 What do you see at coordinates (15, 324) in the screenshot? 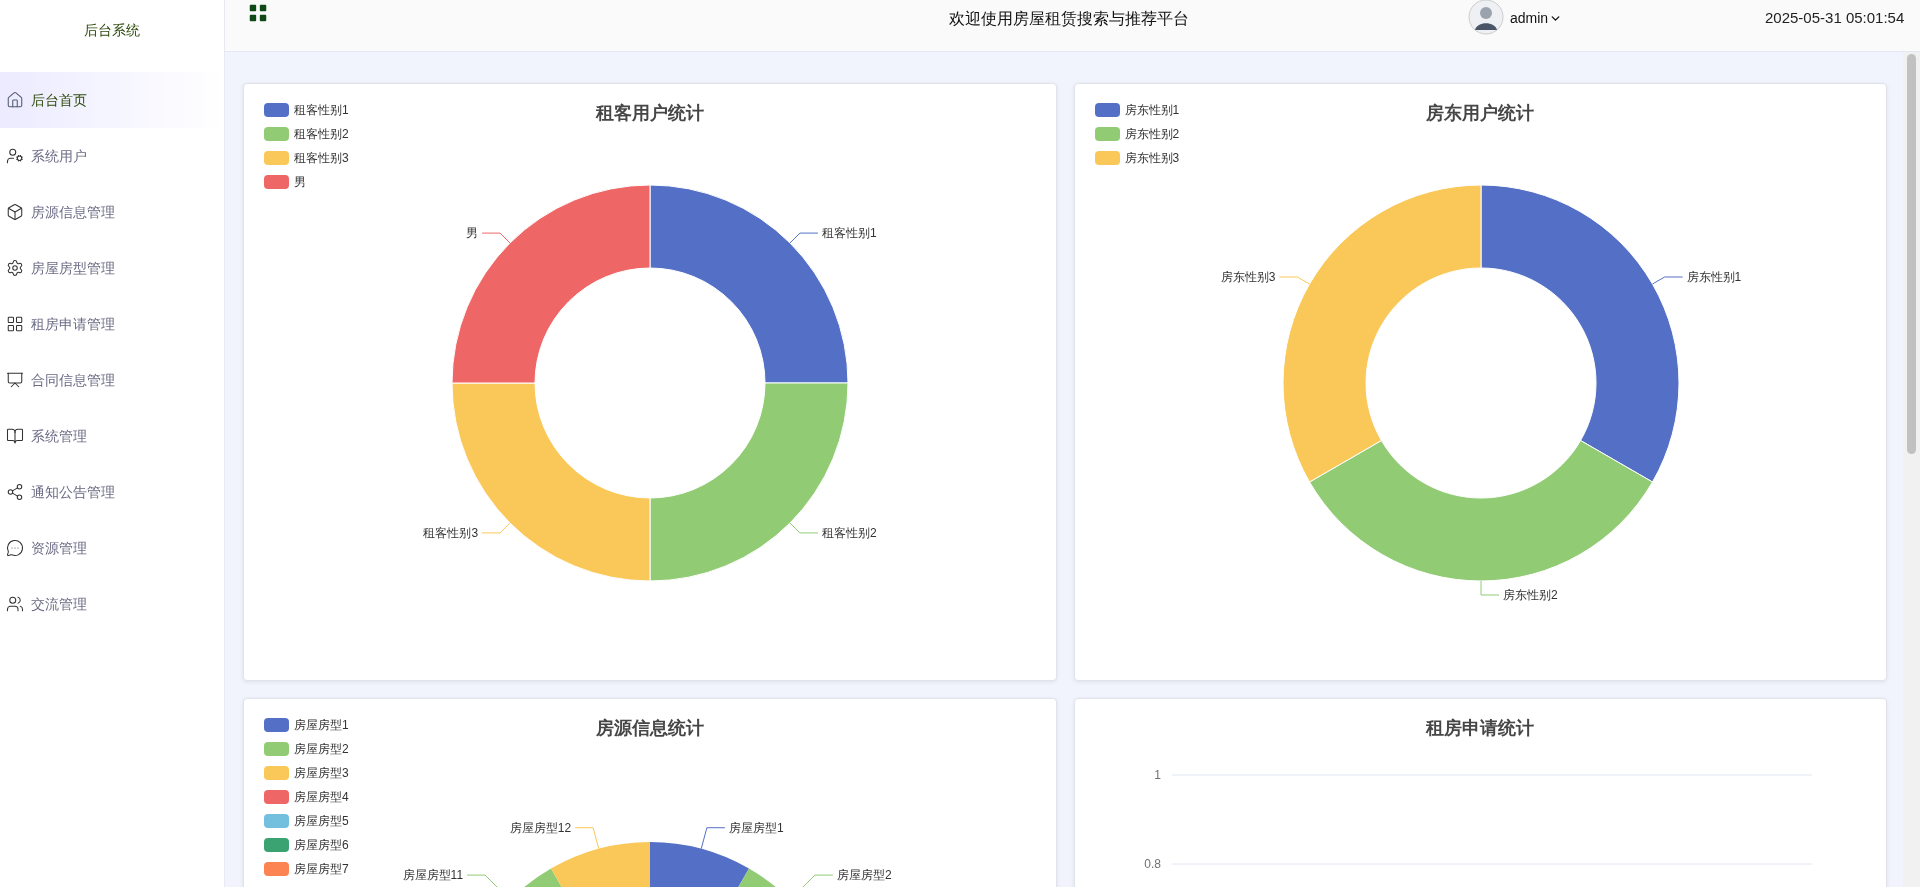
I see `grid-icon` at bounding box center [15, 324].